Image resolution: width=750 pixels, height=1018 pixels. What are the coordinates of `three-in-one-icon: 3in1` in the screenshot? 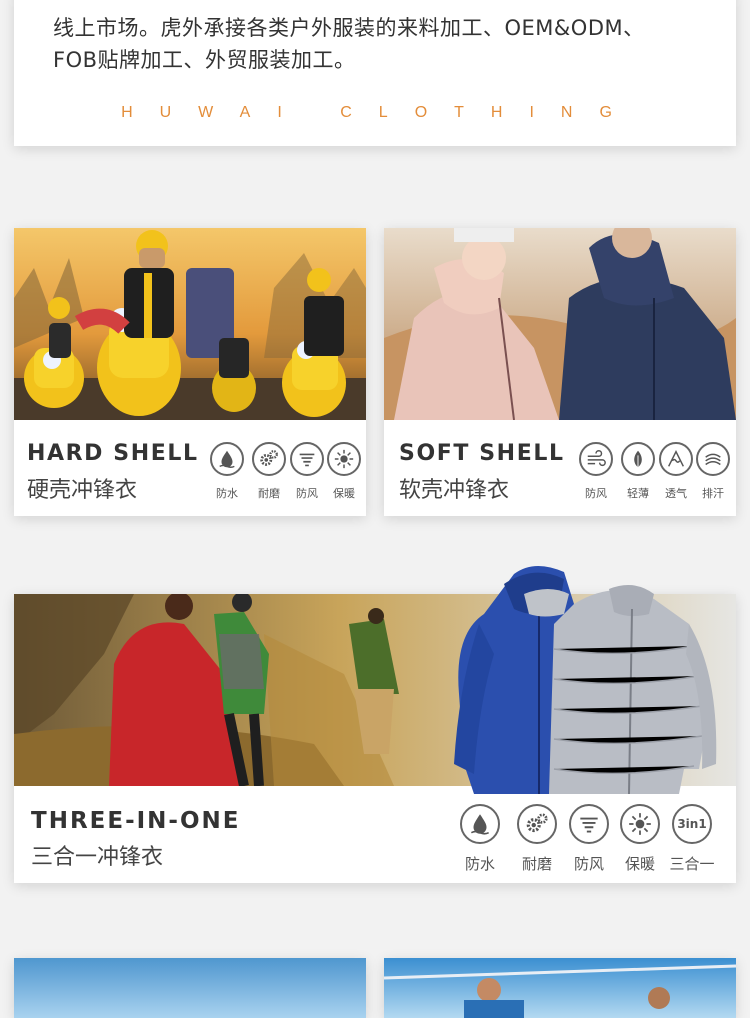 It's located at (692, 824).